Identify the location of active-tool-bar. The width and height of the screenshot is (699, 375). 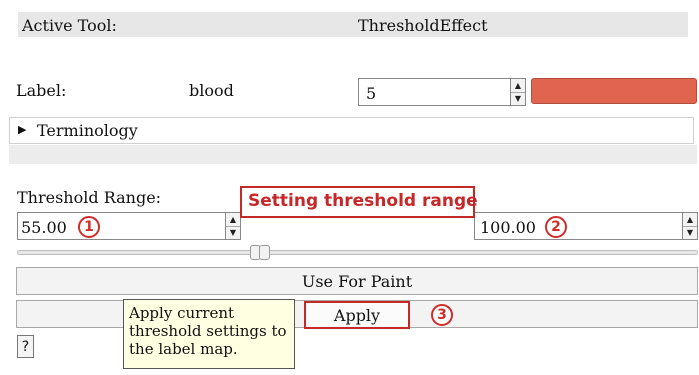
(353, 24).